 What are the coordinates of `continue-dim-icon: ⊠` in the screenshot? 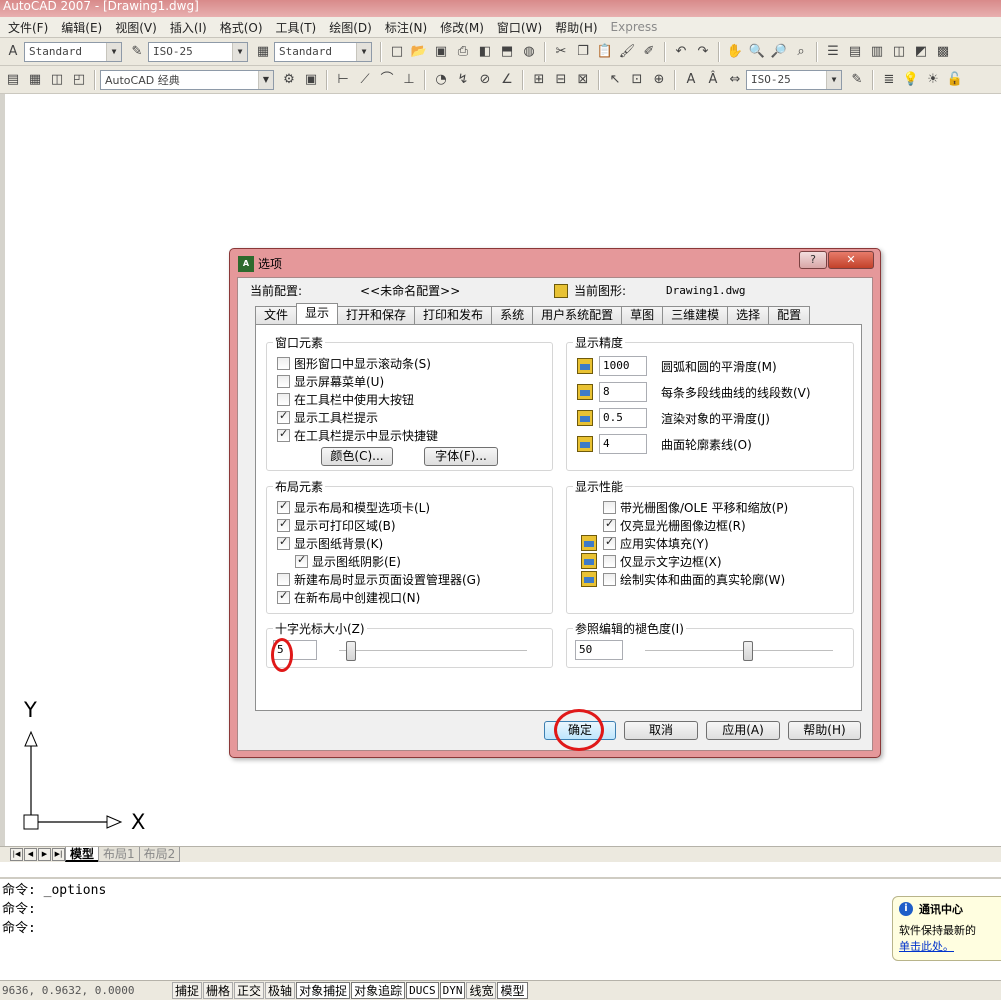 It's located at (583, 80).